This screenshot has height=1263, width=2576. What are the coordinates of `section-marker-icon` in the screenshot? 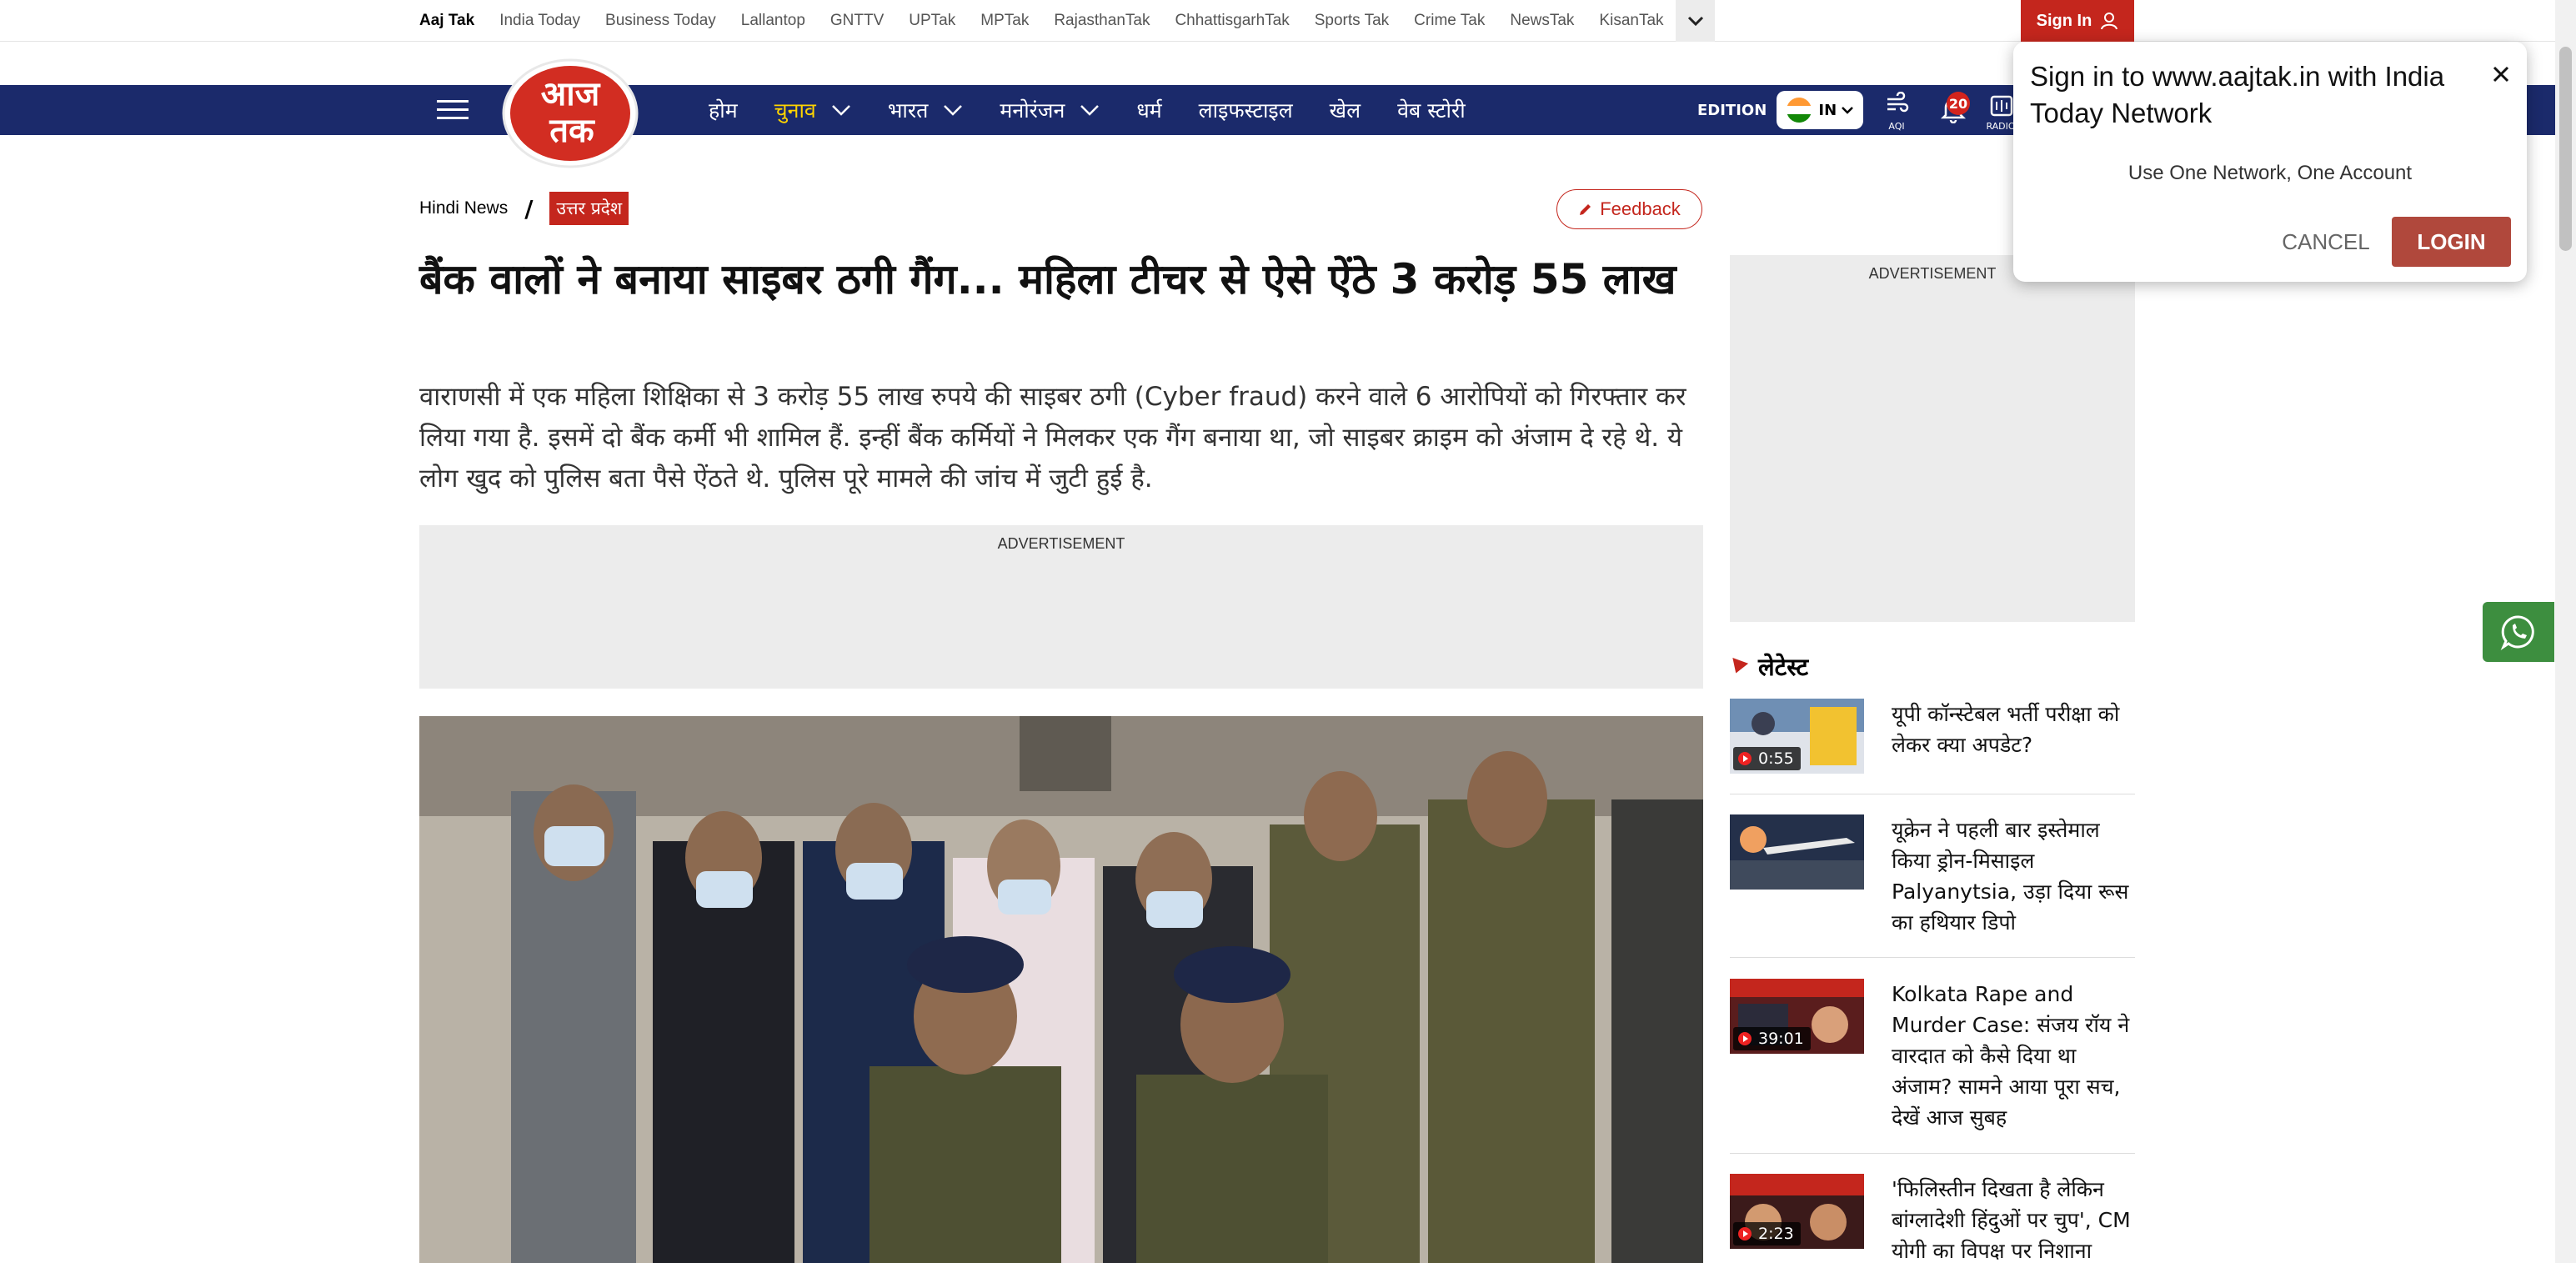 It's located at (1738, 666).